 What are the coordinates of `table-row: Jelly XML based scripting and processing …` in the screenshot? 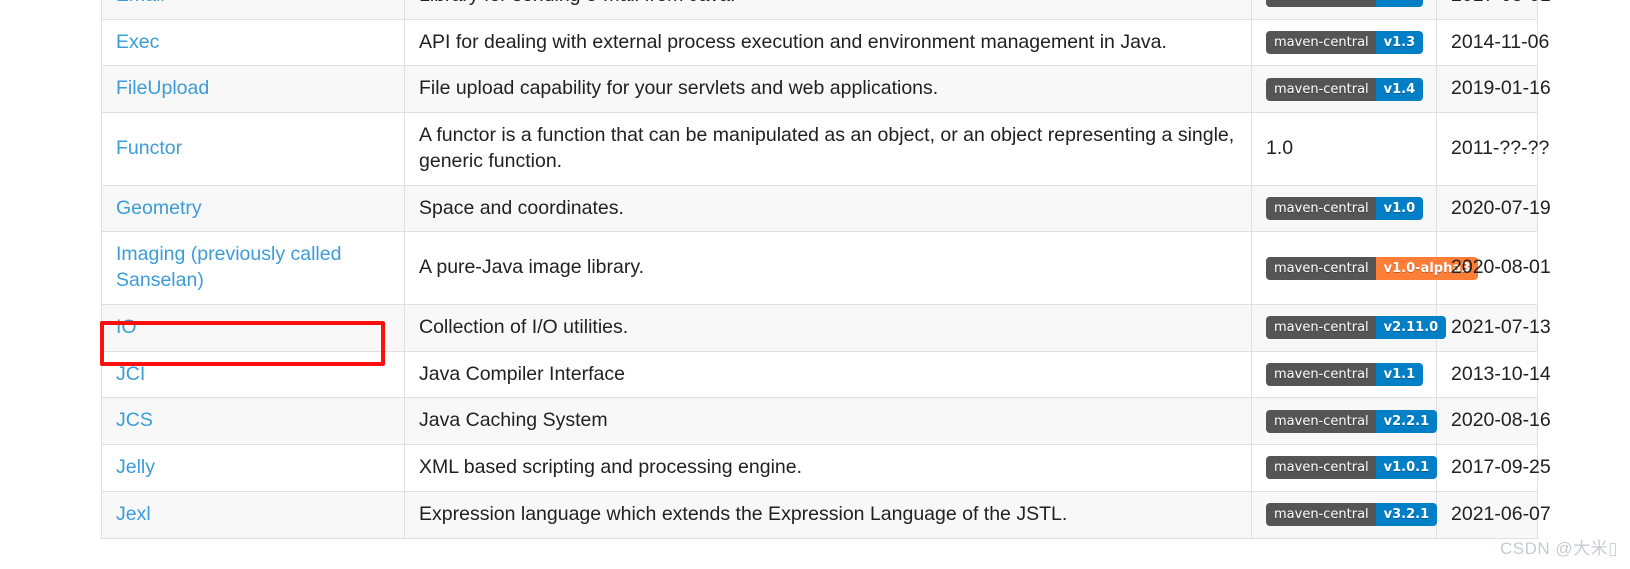 It's located at (826, 468).